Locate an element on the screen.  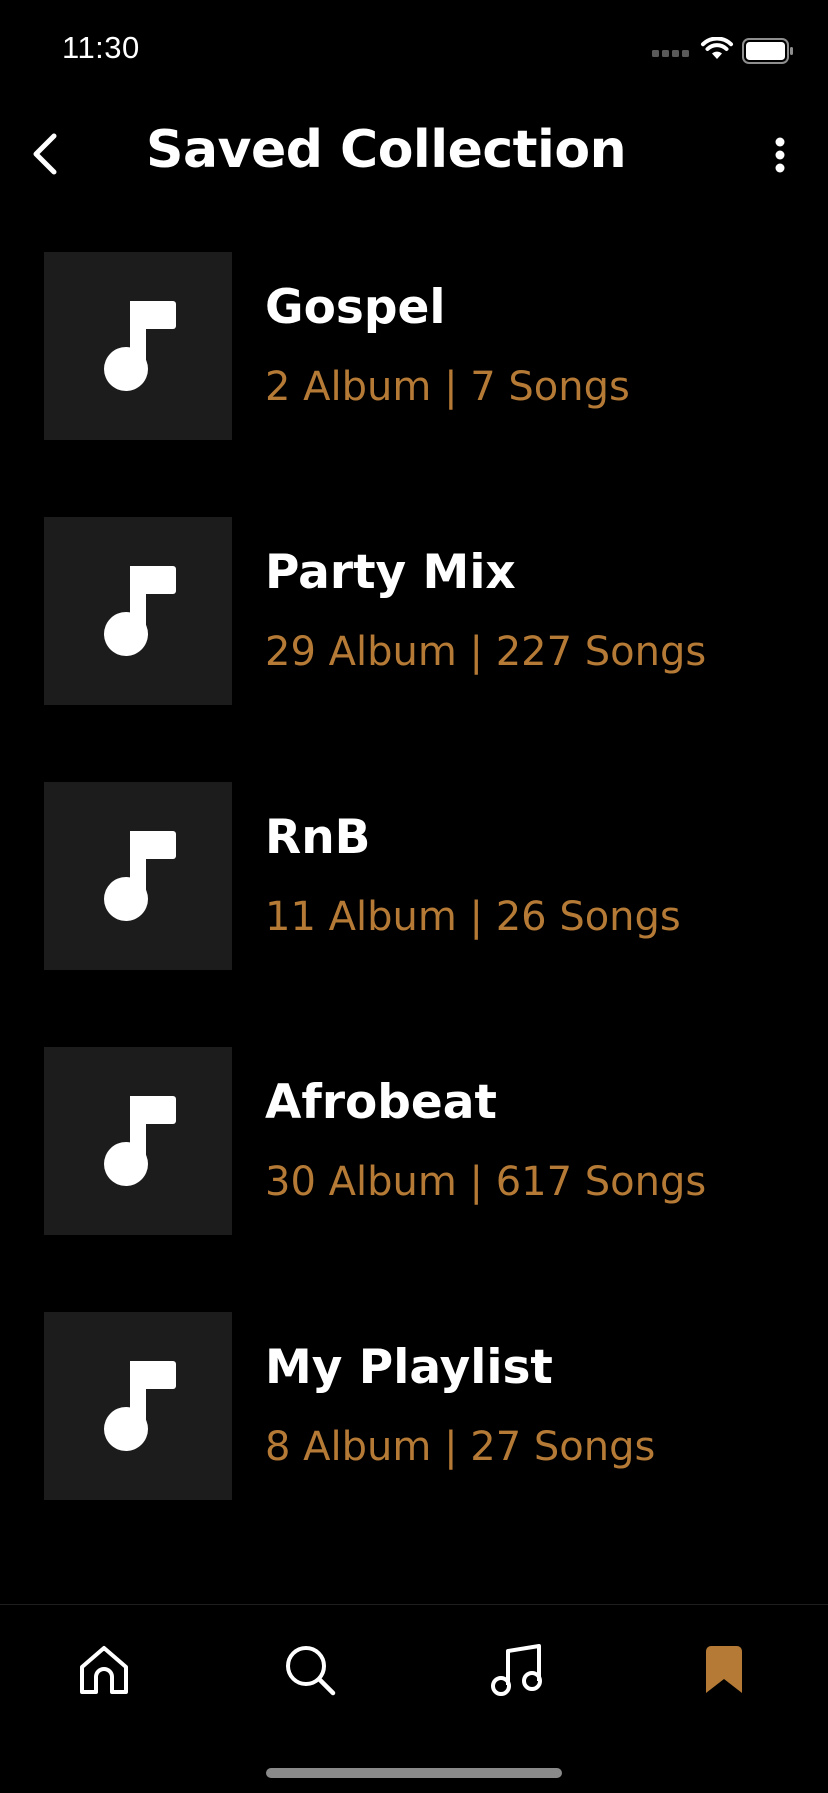
collection-meta: 8 Album | 27 Songs is located at coordinates (460, 1447).